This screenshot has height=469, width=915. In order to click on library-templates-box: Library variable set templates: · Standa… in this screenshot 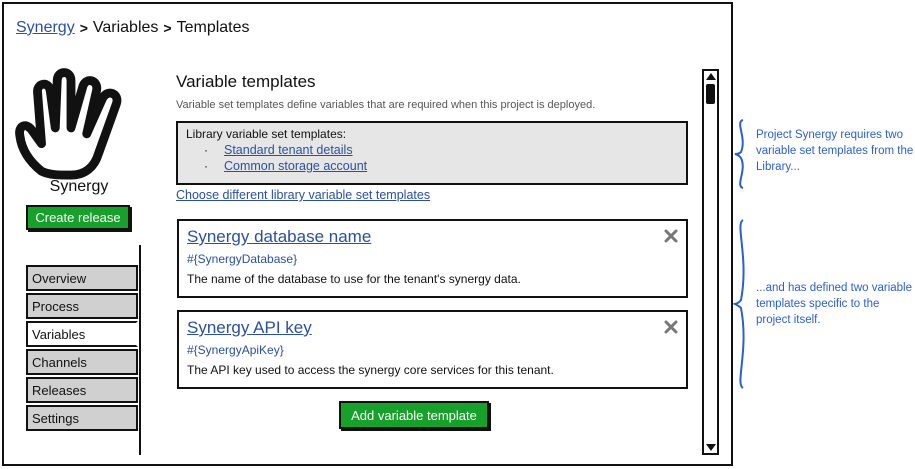, I will do `click(432, 153)`.